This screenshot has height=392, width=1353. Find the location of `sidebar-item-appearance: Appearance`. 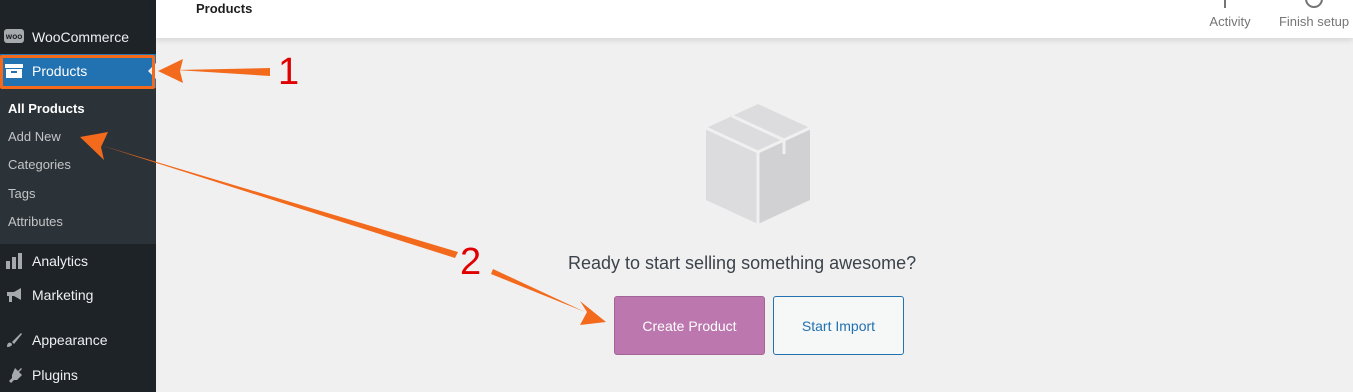

sidebar-item-appearance: Appearance is located at coordinates (78, 340).